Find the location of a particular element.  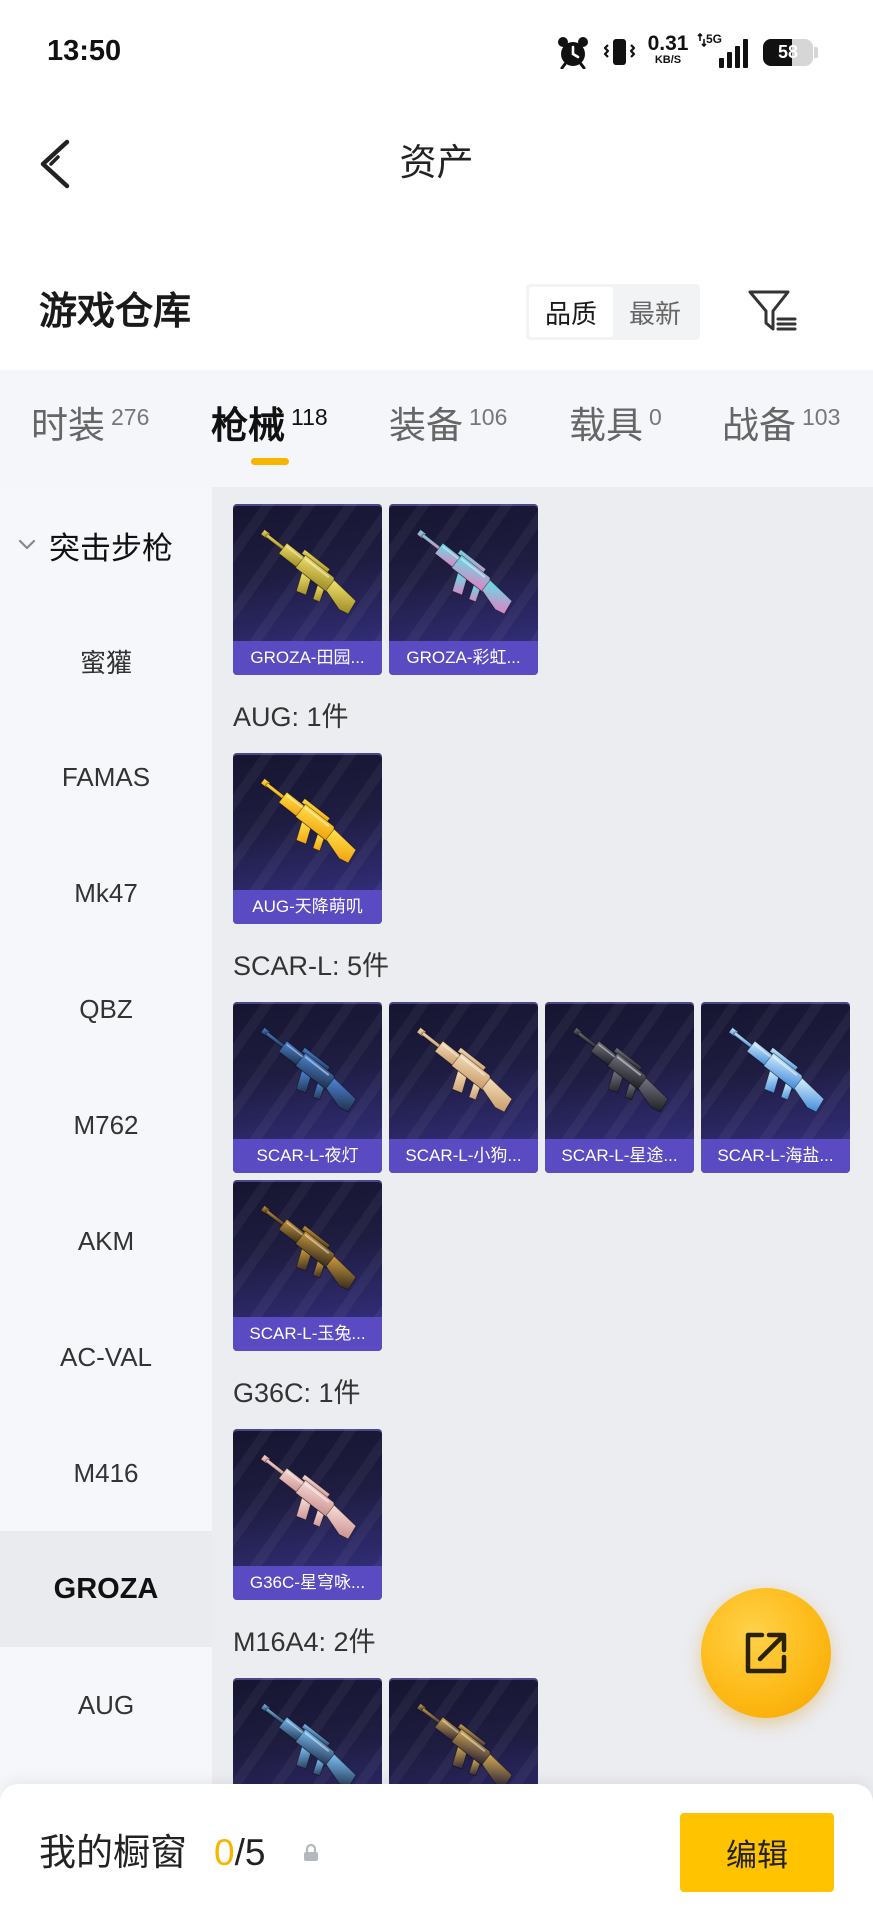

skin-card: SCAR-L-夜灯 is located at coordinates (307, 1087).